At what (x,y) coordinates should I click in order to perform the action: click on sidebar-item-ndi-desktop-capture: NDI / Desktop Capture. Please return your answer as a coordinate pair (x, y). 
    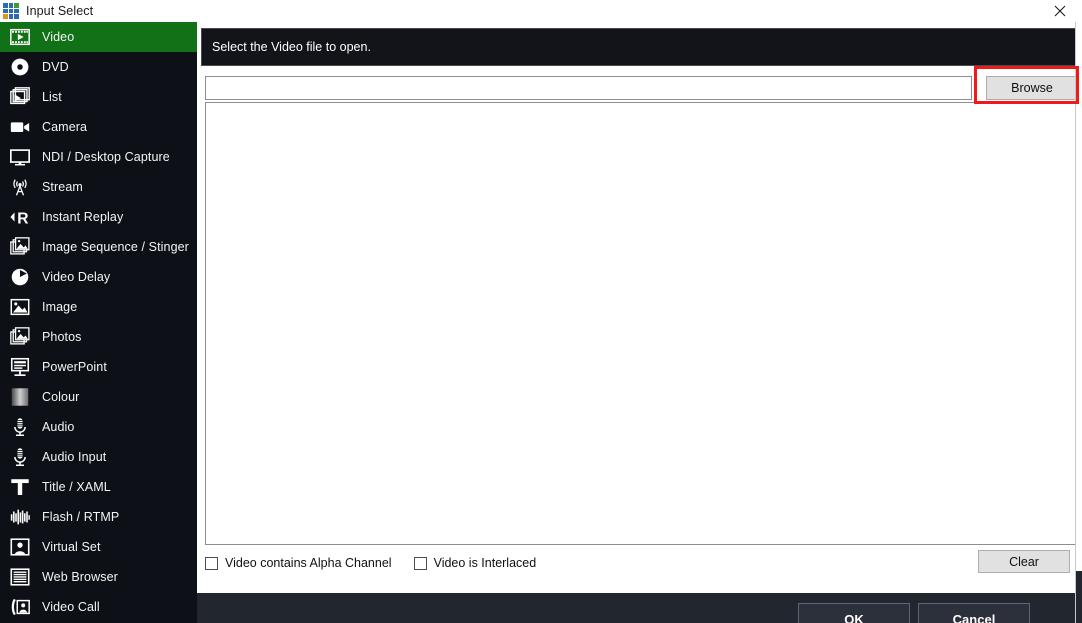
    Looking at the image, I should click on (98, 157).